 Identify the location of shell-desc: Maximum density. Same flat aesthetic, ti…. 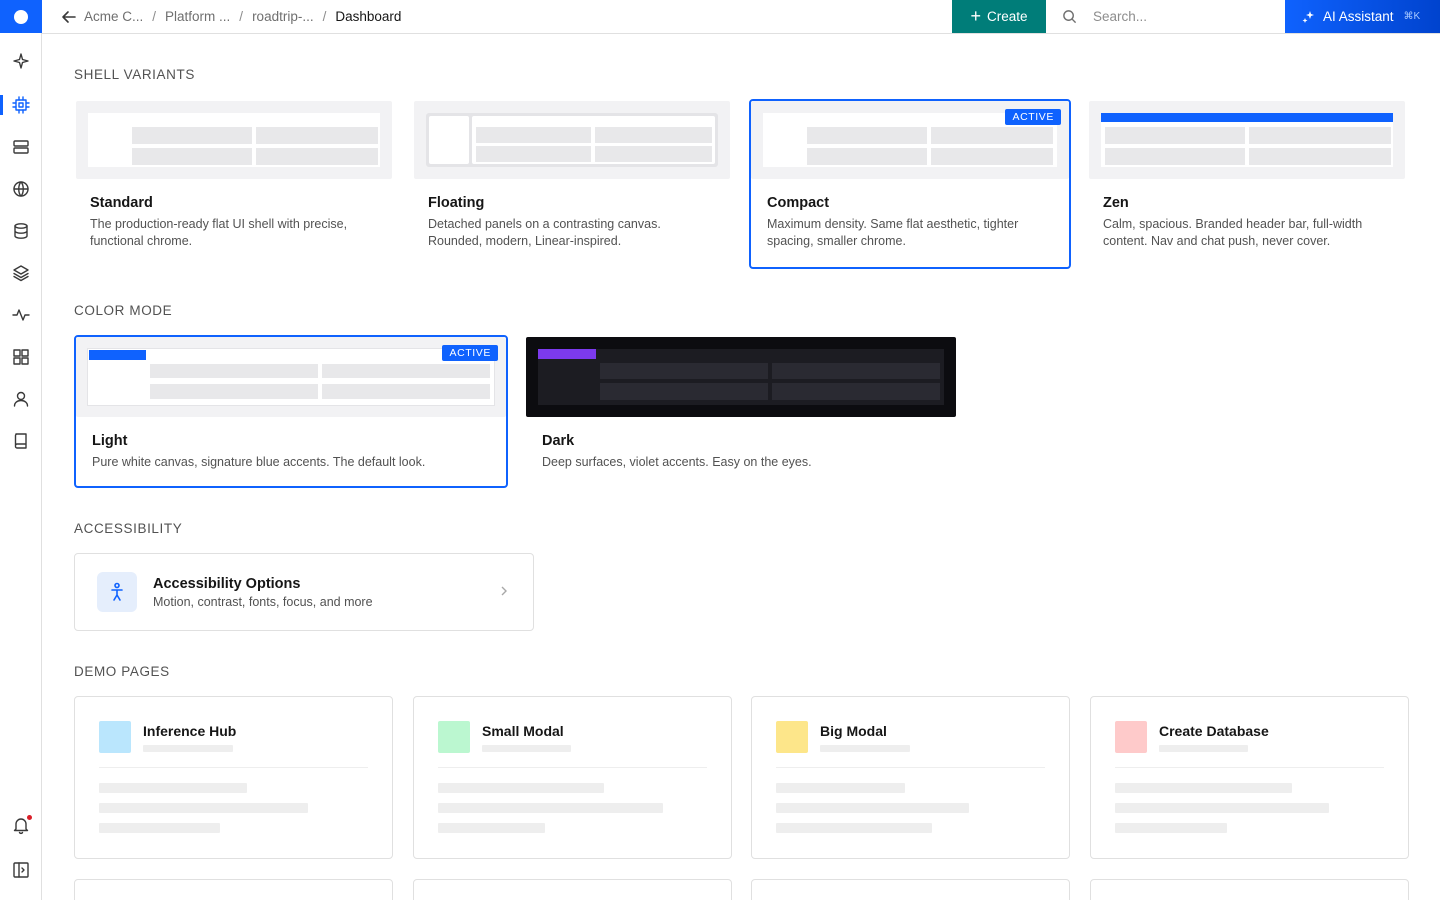
(893, 232).